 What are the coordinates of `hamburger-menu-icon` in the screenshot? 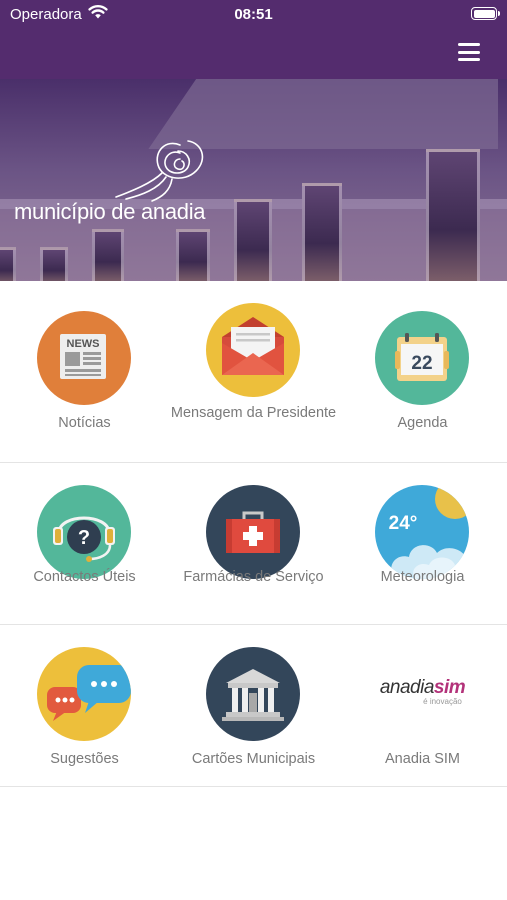 It's located at (469, 52).